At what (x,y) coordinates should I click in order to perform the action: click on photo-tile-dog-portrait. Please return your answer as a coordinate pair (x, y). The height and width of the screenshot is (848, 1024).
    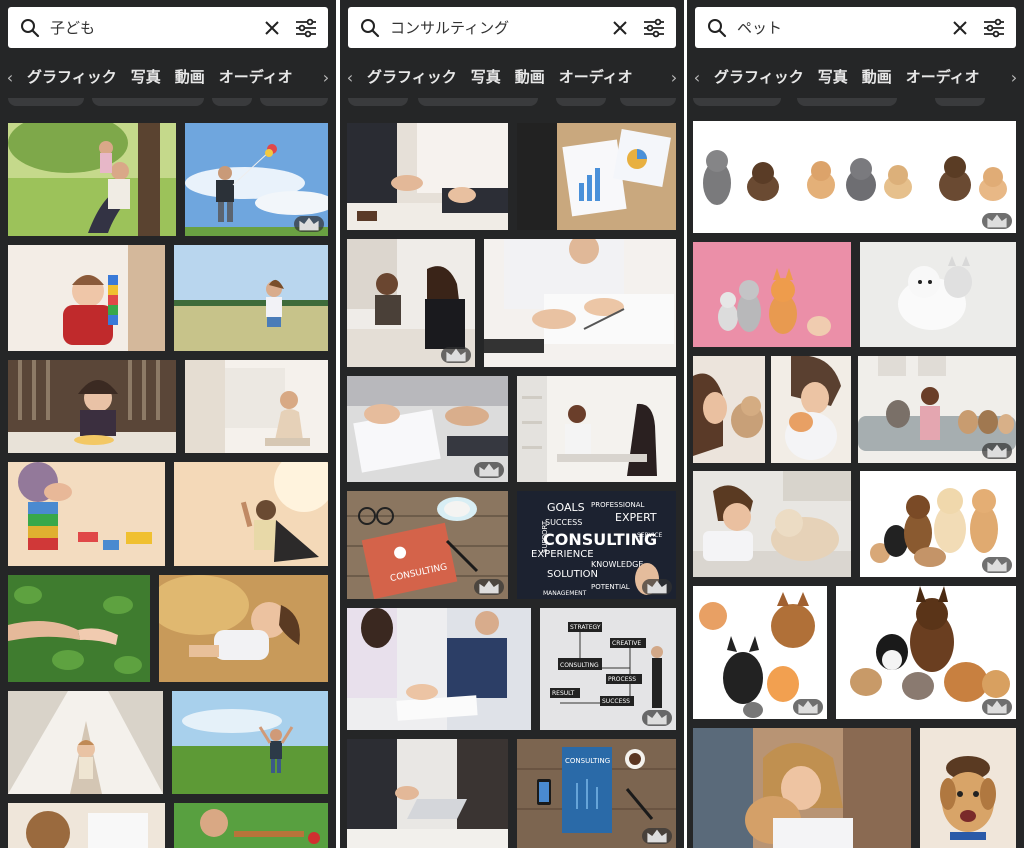
    Looking at the image, I should click on (968, 788).